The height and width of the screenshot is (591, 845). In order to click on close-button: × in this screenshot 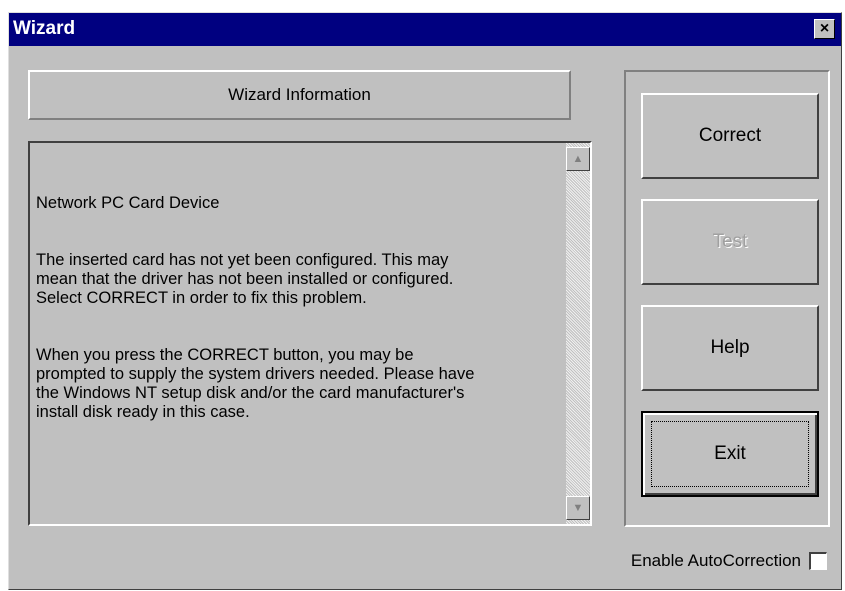, I will do `click(824, 29)`.